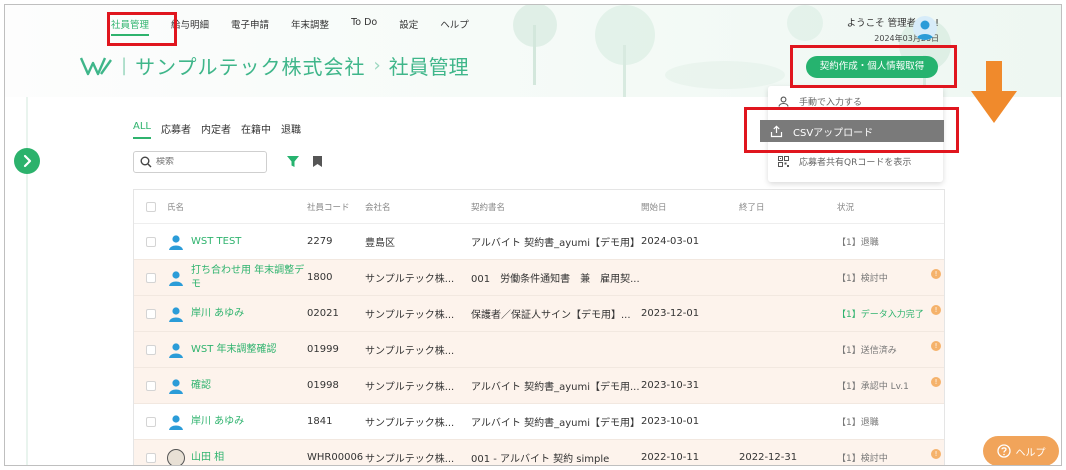 The image size is (1066, 470). I want to click on search-field, so click(200, 162).